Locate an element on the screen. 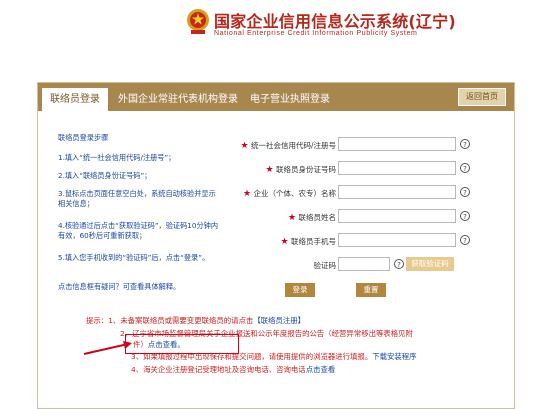  tab-bar: 联络员登录 外国企业常驻代表机构登录 电子营业执照登录 返回首页 is located at coordinates (276, 97).